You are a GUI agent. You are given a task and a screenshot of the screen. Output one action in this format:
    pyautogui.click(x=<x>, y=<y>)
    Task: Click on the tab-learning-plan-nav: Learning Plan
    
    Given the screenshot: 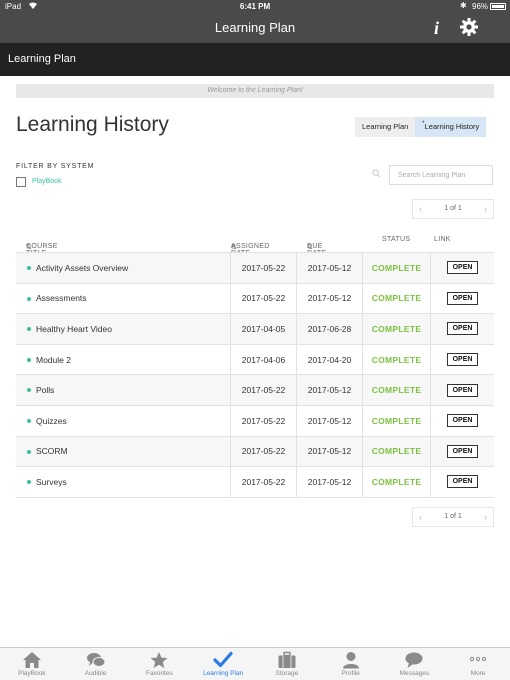 What is the action you would take?
    pyautogui.click(x=223, y=664)
    